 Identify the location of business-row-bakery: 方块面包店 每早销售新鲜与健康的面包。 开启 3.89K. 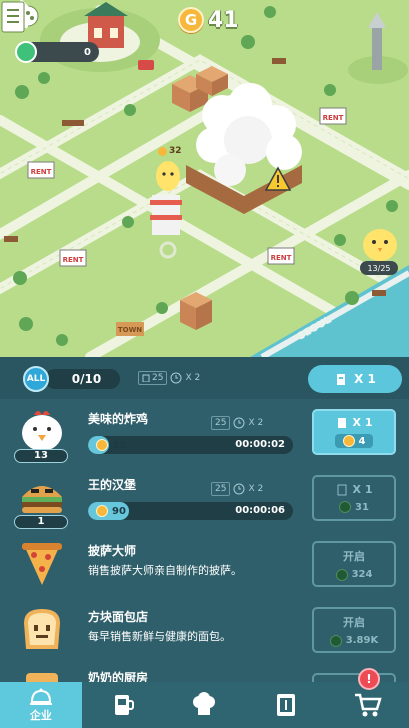
(204, 634).